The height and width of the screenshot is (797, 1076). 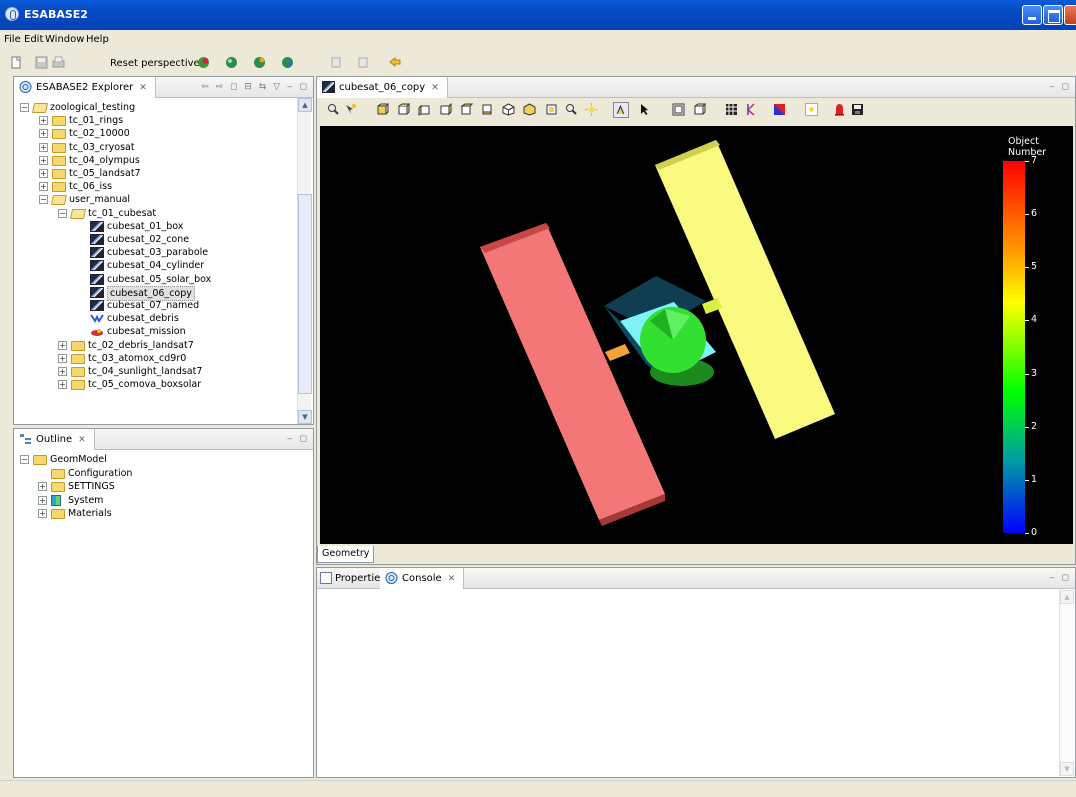 What do you see at coordinates (153, 173) in the screenshot?
I see `tree-item: + tc_05_landsat7` at bounding box center [153, 173].